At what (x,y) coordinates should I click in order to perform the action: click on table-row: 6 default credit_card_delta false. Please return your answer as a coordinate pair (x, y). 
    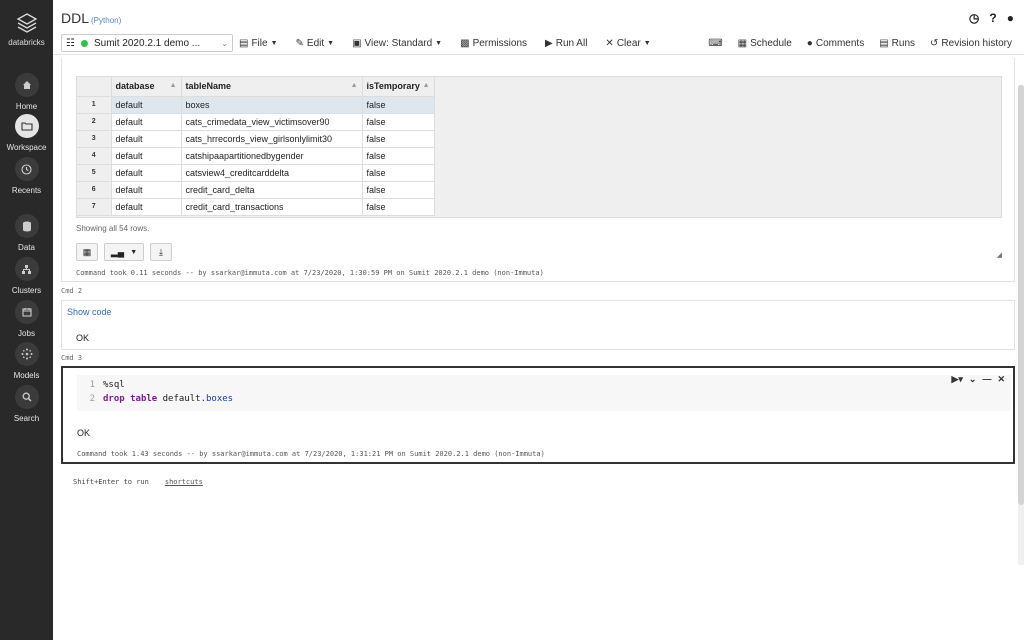
    Looking at the image, I should click on (256, 190).